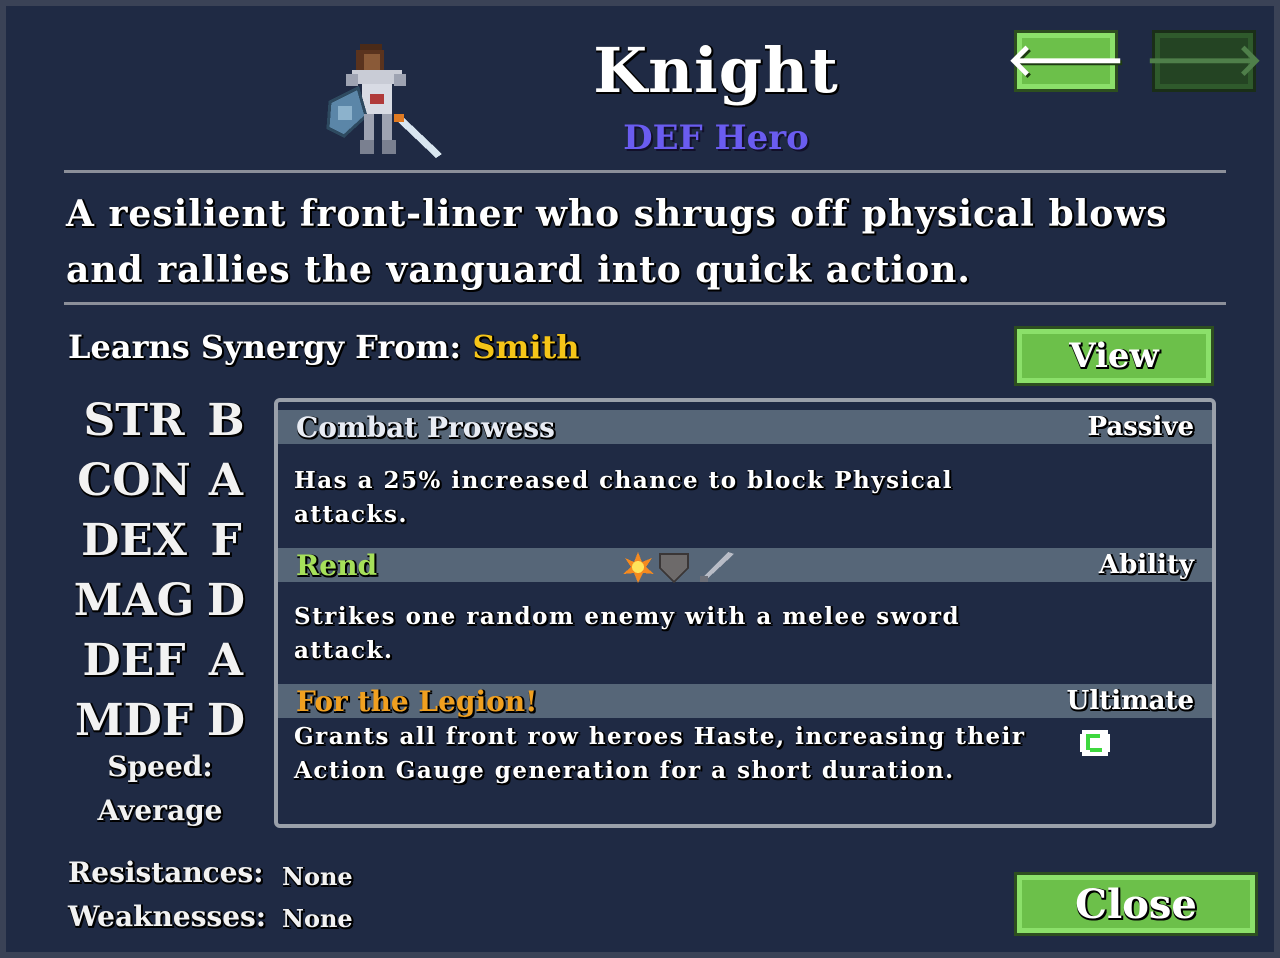 Image resolution: width=1280 pixels, height=958 pixels. What do you see at coordinates (526, 347) in the screenshot?
I see `synergy-value: Smith` at bounding box center [526, 347].